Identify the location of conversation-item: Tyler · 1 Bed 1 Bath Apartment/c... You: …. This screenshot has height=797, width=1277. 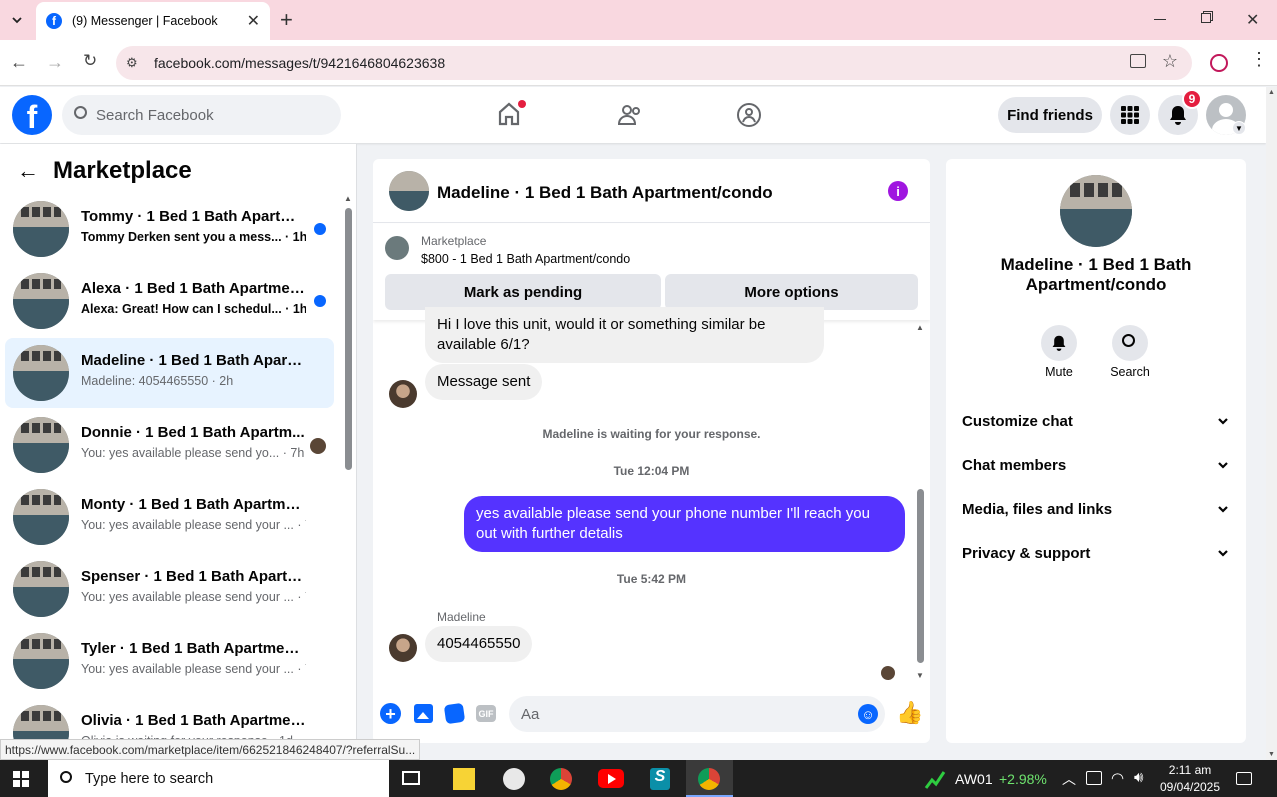
(169, 661).